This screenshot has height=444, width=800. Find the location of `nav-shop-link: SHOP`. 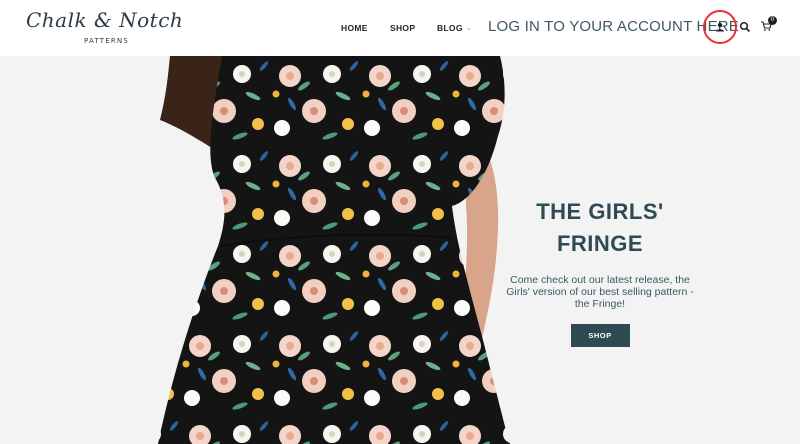

nav-shop-link: SHOP is located at coordinates (402, 28).